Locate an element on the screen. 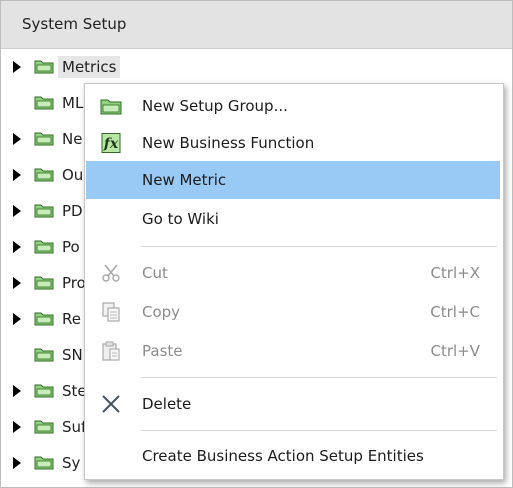 This screenshot has width=513, height=488. menu-item-cut: Cut Ctrl+X is located at coordinates (293, 273).